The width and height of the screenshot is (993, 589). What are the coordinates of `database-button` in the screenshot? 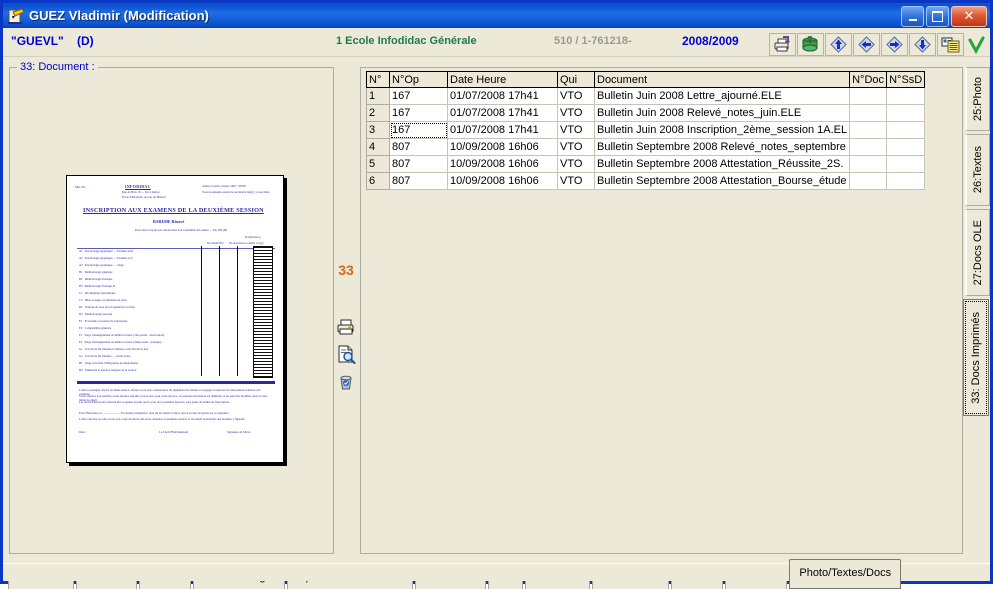 It's located at (810, 44).